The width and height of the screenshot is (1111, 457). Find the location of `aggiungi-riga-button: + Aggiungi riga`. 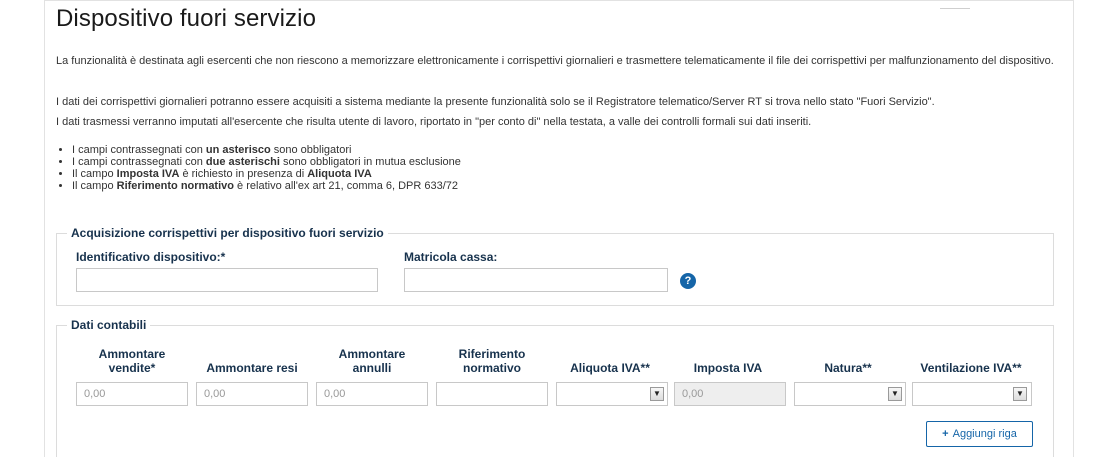

aggiungi-riga-button: + Aggiungi riga is located at coordinates (979, 434).